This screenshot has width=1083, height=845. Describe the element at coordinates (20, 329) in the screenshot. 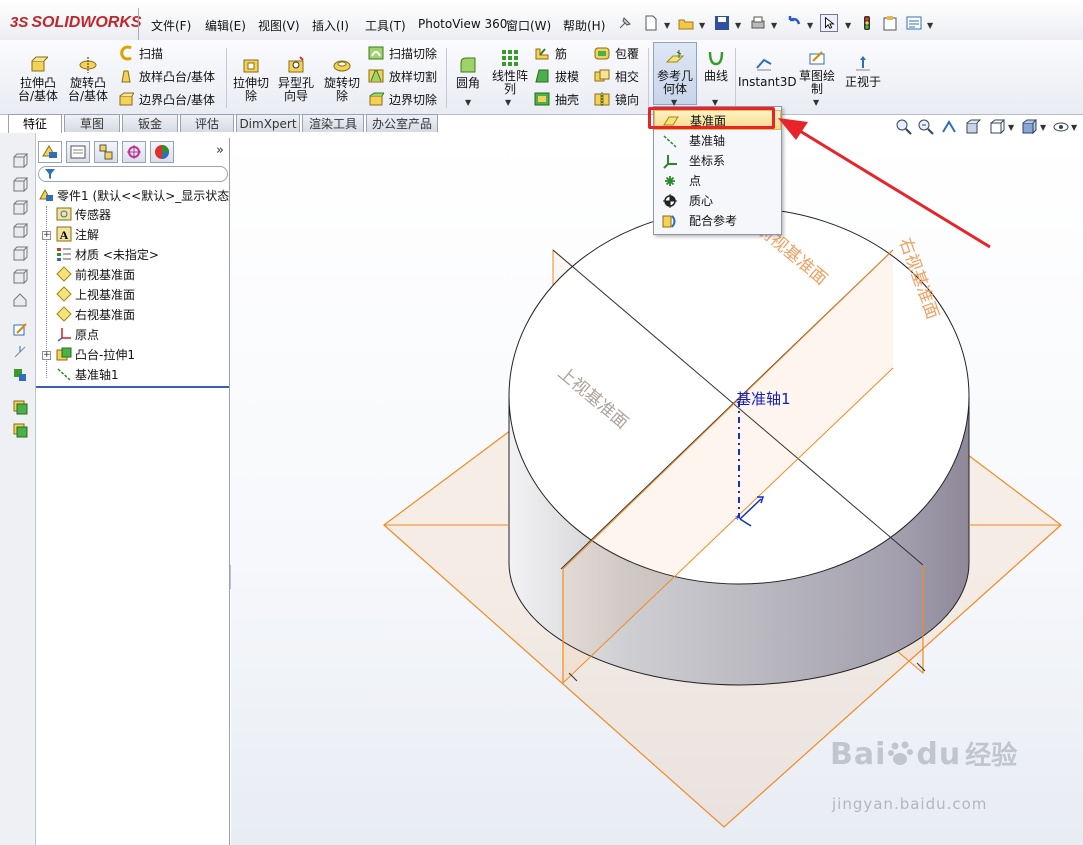

I see `sketch-pencil-icon` at that location.